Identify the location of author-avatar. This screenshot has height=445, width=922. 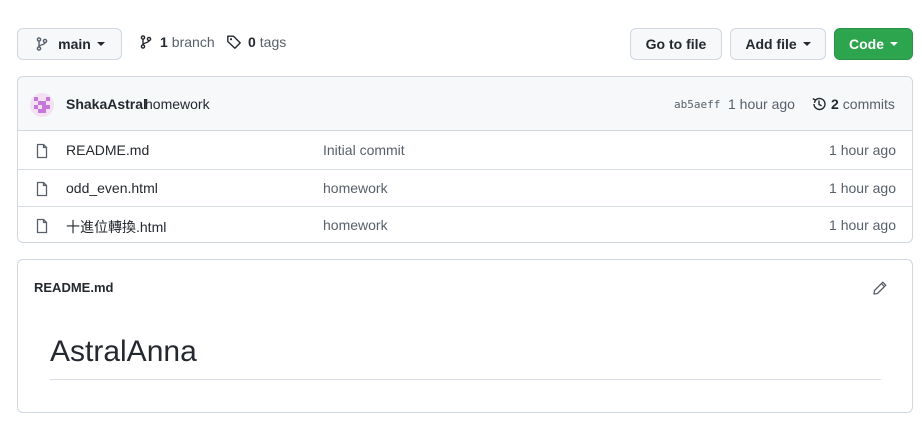
(42, 105).